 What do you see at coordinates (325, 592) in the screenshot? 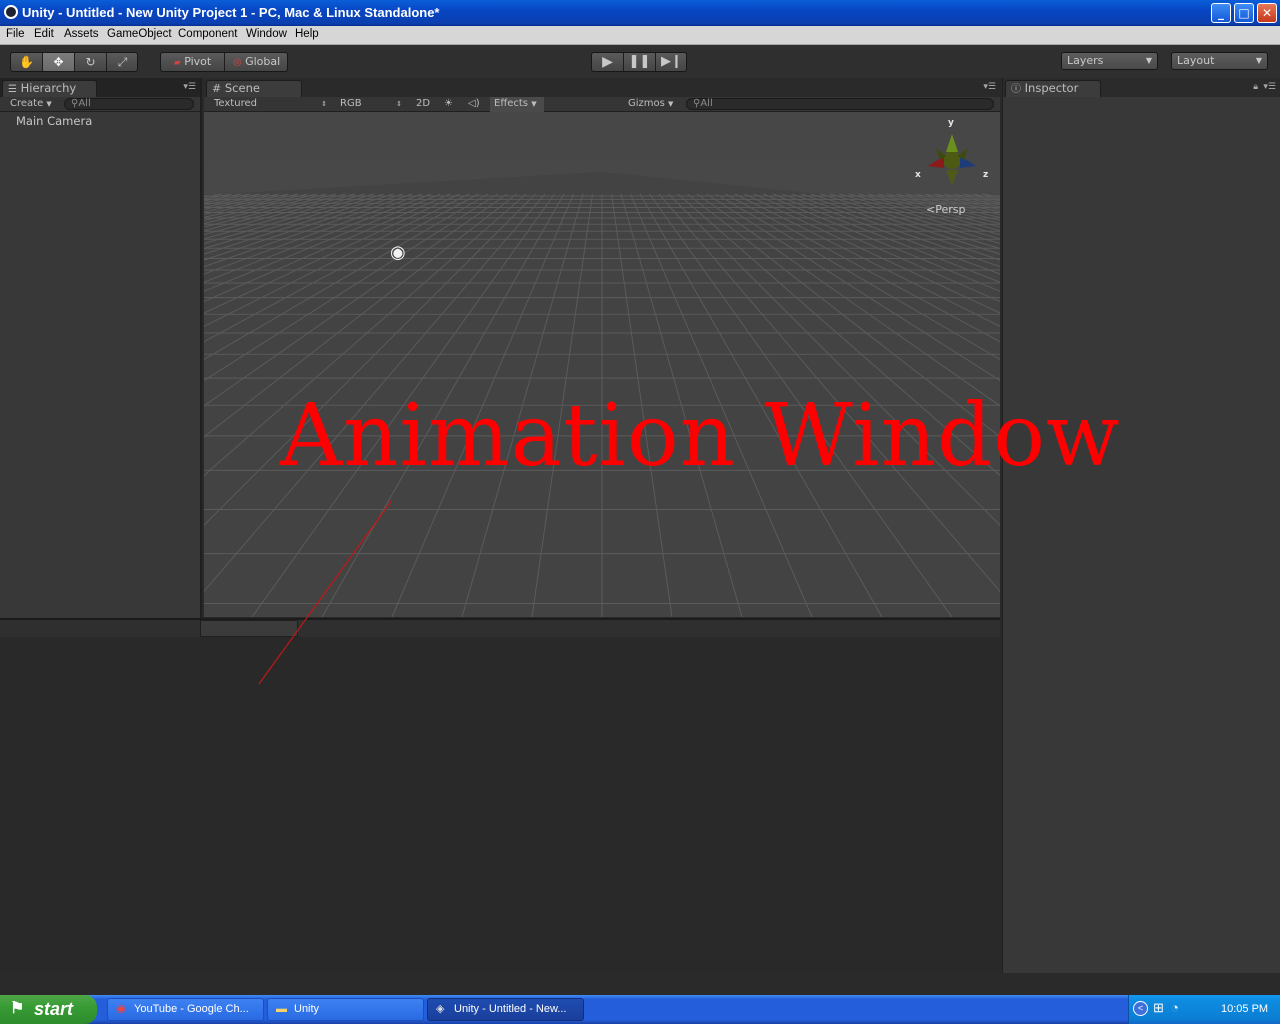
I see `annotation-arrow` at bounding box center [325, 592].